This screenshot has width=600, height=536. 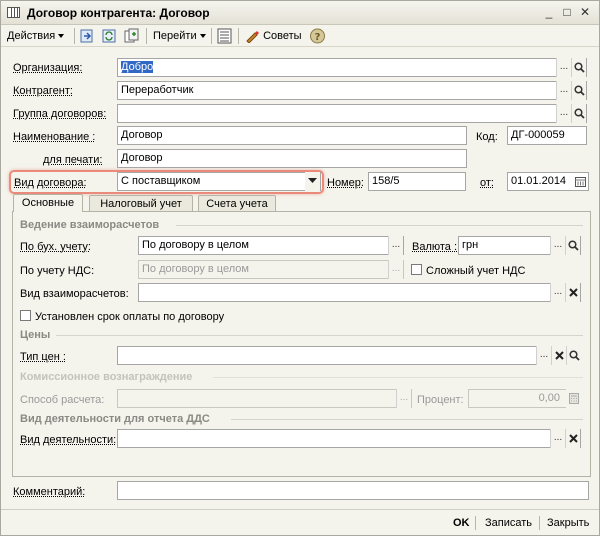 What do you see at coordinates (567, 12) in the screenshot?
I see `maximize-icon: □` at bounding box center [567, 12].